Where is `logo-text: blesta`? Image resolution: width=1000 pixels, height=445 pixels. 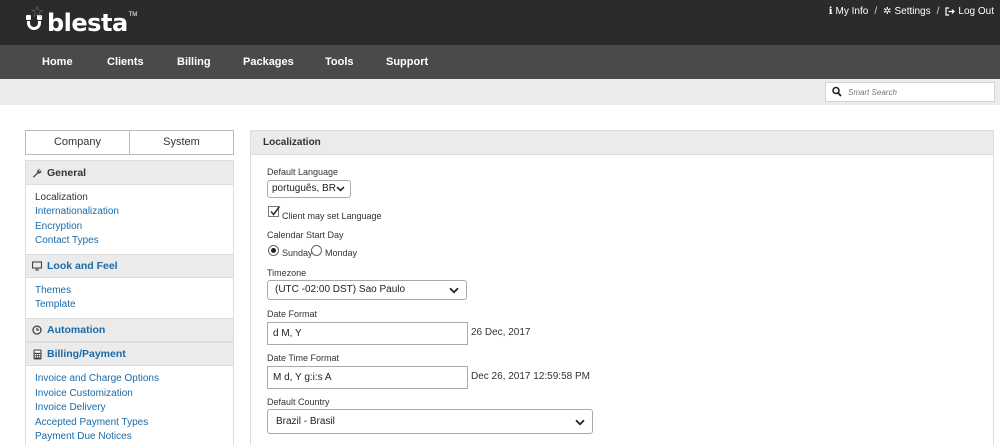
logo-text: blesta is located at coordinates (87, 23).